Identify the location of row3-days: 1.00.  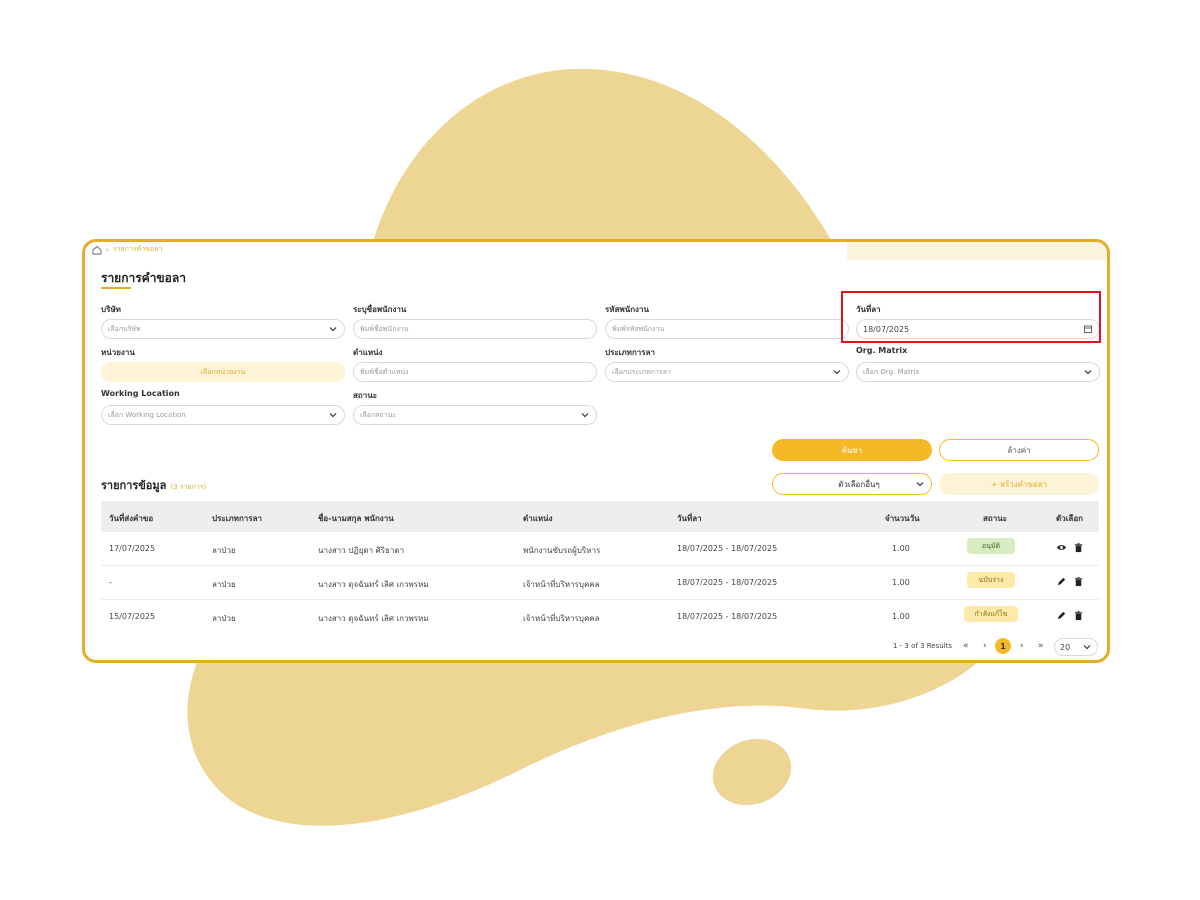
(901, 616).